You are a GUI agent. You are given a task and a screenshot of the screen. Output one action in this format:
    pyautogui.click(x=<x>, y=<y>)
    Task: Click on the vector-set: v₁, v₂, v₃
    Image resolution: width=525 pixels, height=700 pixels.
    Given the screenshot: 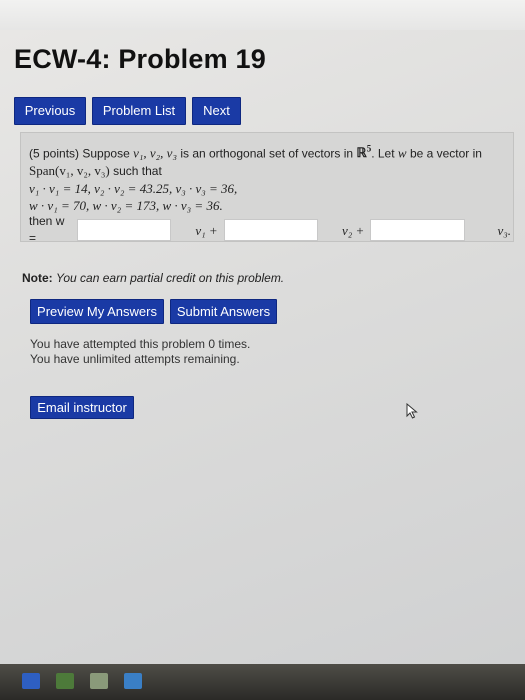 What is the action you would take?
    pyautogui.click(x=155, y=153)
    